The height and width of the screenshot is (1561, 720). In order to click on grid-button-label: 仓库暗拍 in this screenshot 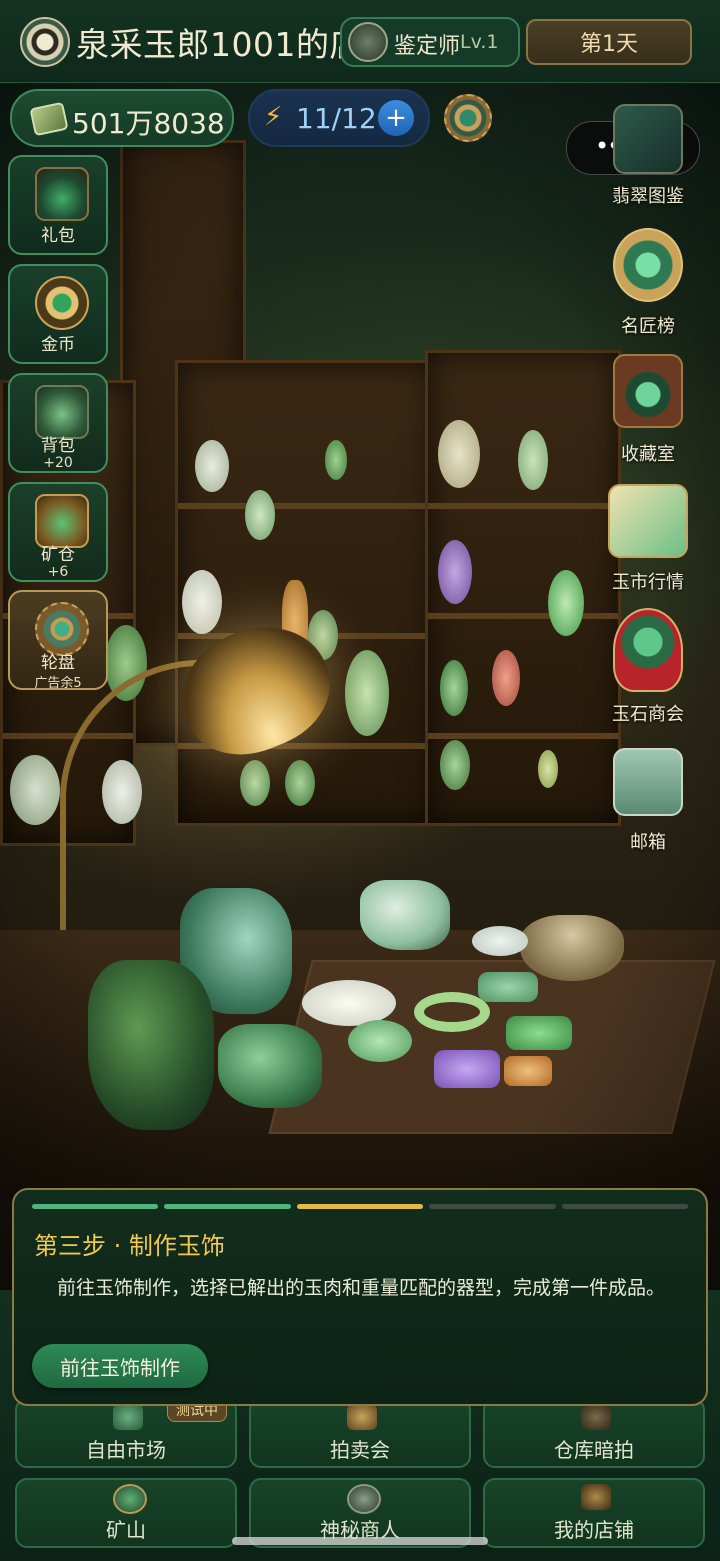, I will do `click(594, 1450)`.